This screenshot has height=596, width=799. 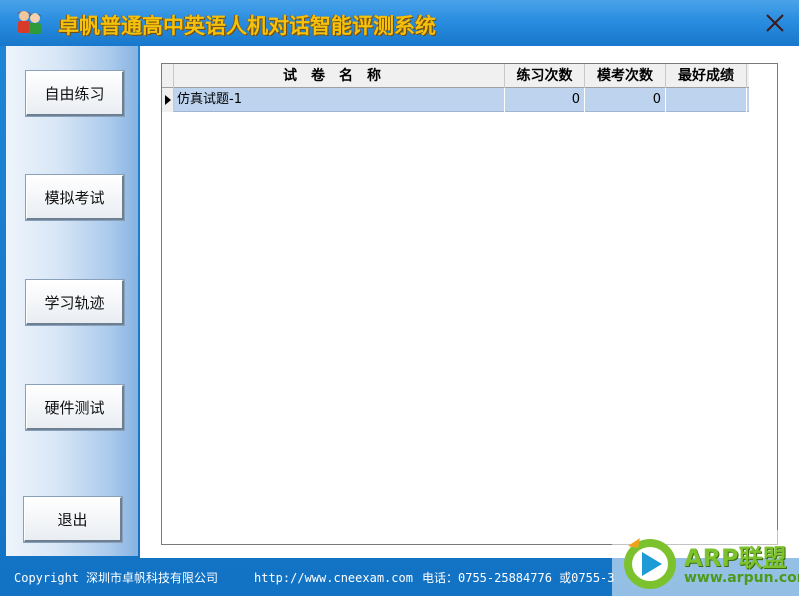 I want to click on cell-mock-count: 0, so click(x=625, y=100).